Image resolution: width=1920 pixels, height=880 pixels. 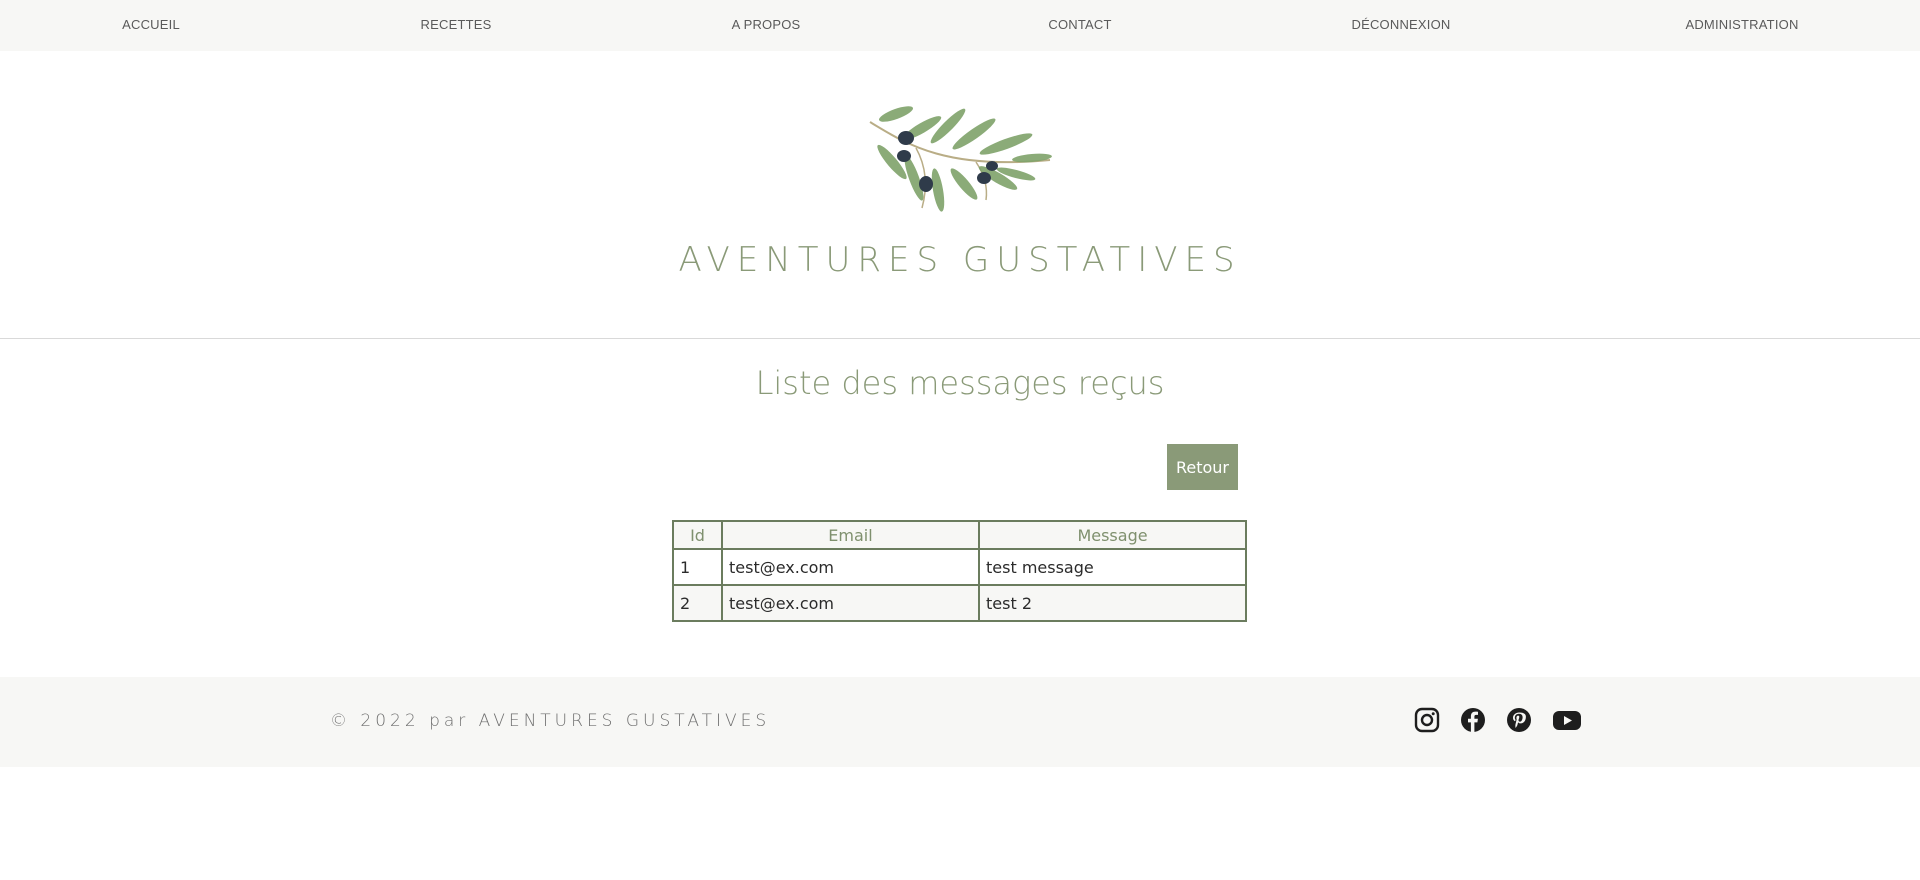 I want to click on back-button: Retour, so click(x=1202, y=467).